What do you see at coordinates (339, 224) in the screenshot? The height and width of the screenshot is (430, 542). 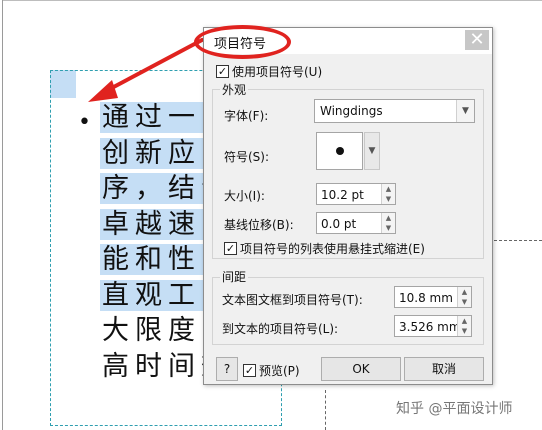 I see `baseline-shift-value: 0.0 pt` at bounding box center [339, 224].